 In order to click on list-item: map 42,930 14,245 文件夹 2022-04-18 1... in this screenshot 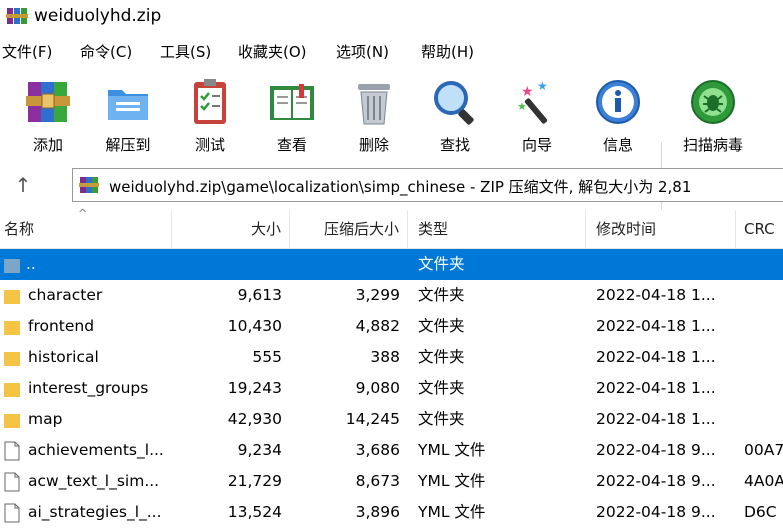, I will do `click(391, 419)`.